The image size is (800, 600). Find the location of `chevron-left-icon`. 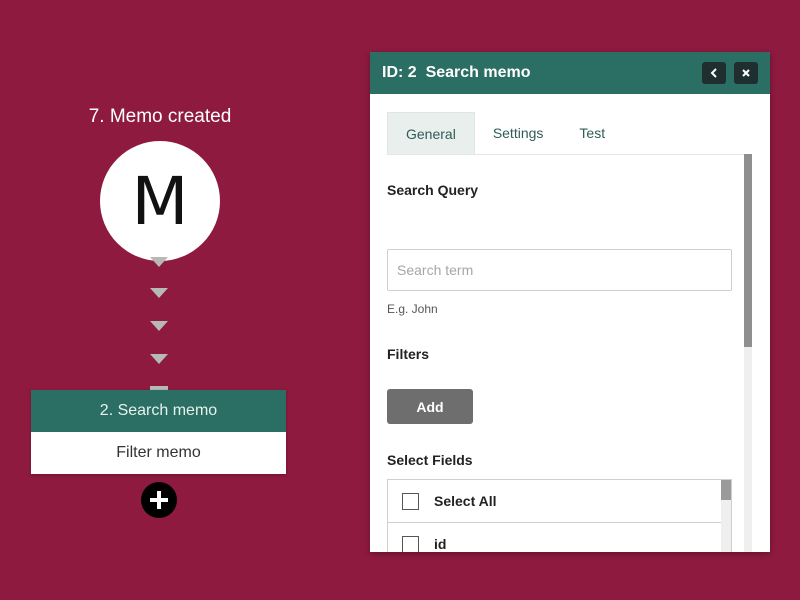

chevron-left-icon is located at coordinates (713, 73).